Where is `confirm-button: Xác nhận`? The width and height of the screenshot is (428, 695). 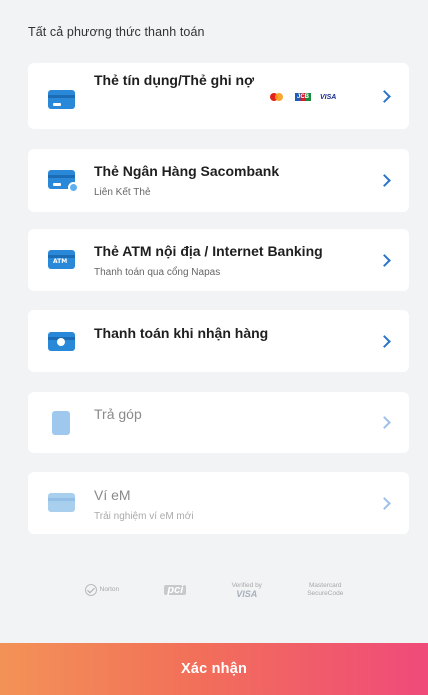
confirm-button: Xác nhận is located at coordinates (214, 669).